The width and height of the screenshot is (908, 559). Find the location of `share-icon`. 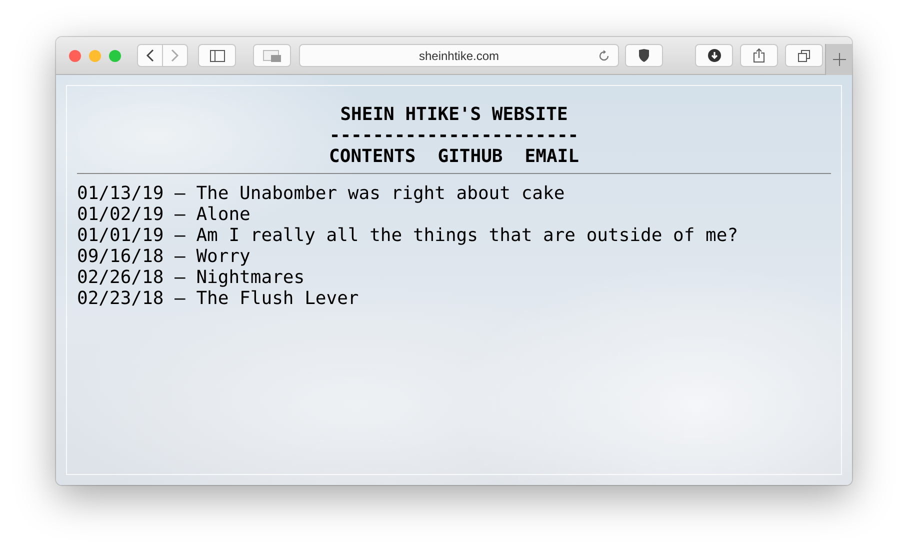

share-icon is located at coordinates (759, 55).